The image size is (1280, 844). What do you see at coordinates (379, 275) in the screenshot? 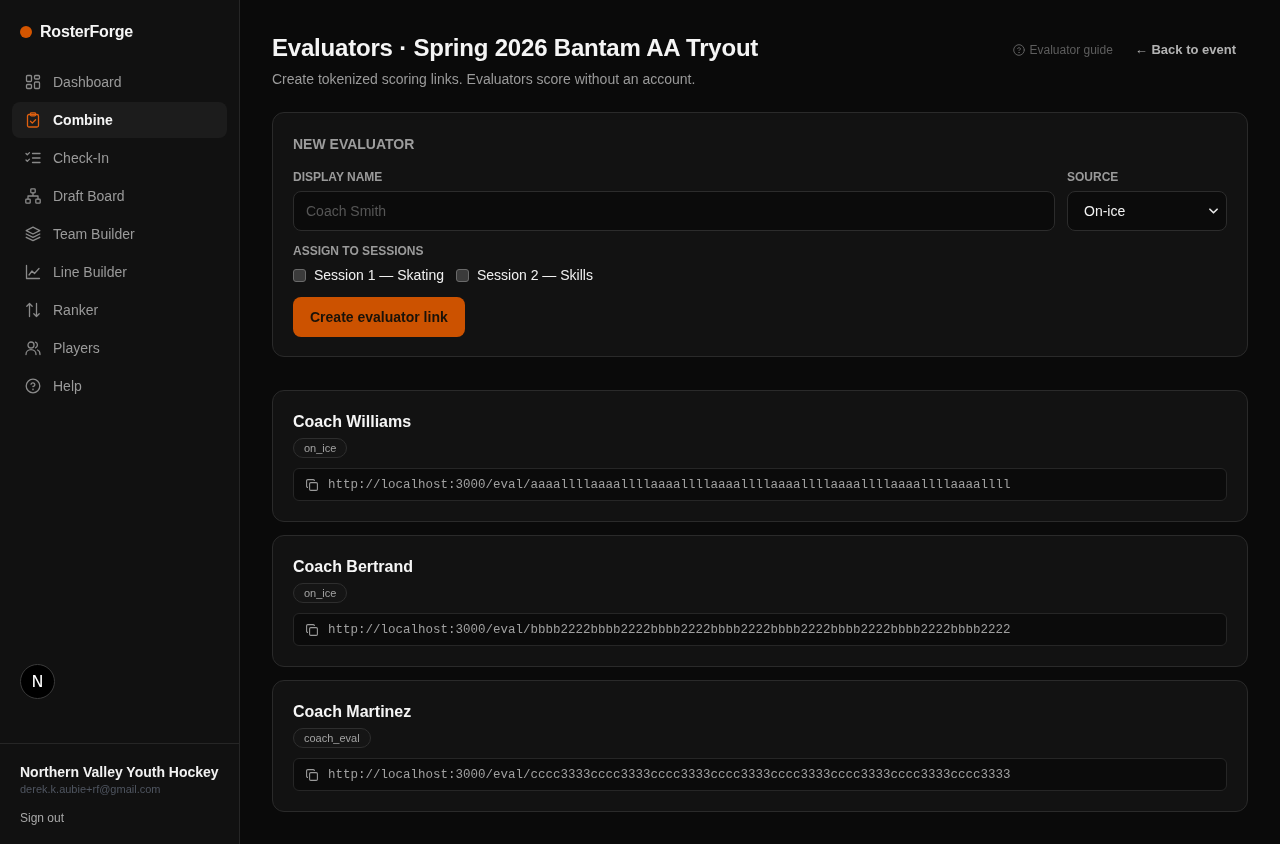
I see `checkbox-label: Session 1 — Skating` at bounding box center [379, 275].